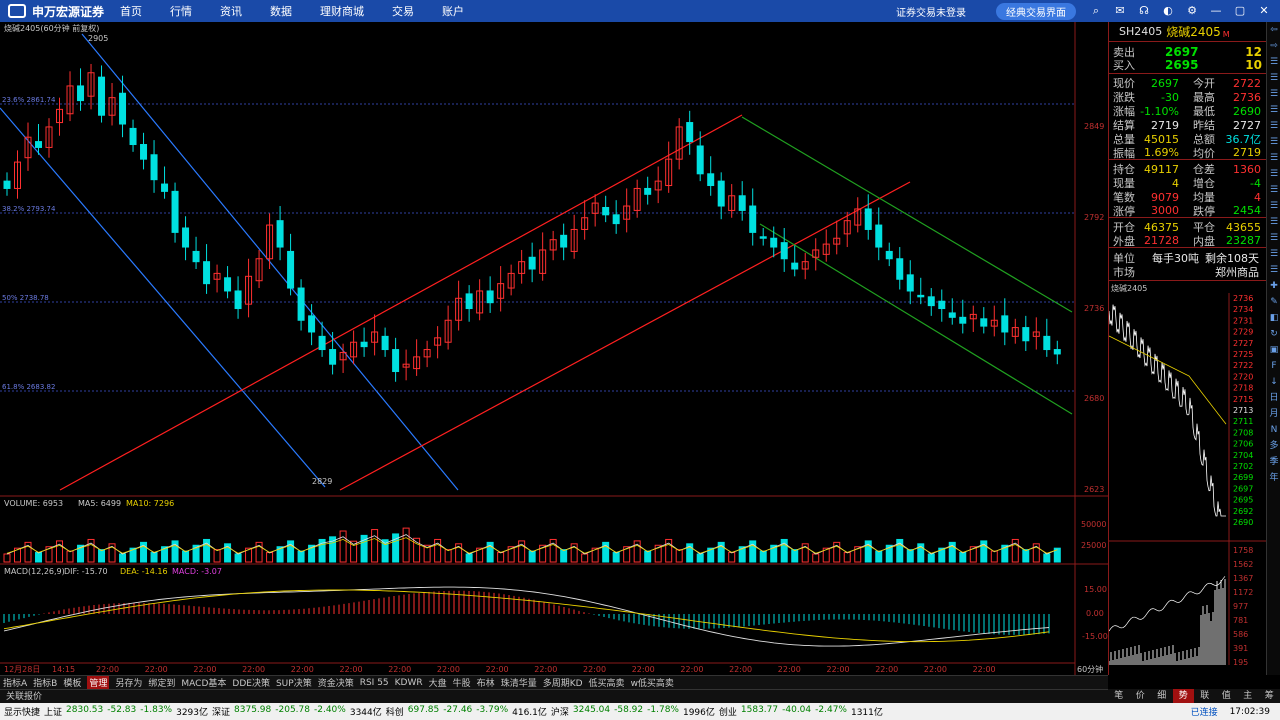  I want to click on indicator-tab: 牛股, so click(462, 682).